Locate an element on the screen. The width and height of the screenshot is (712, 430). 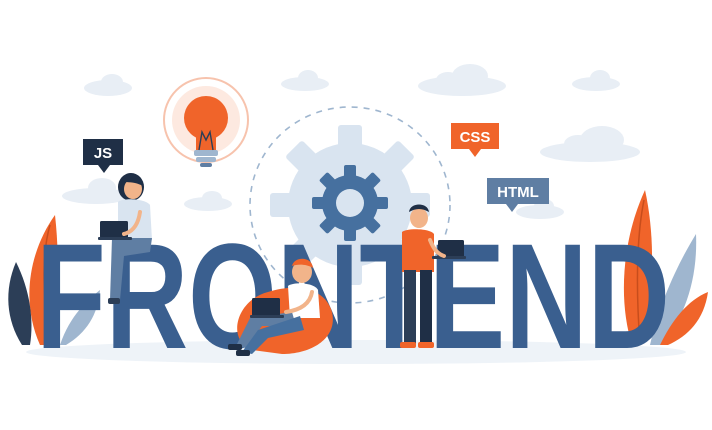
css-badge-label: CSS is located at coordinates (475, 137).